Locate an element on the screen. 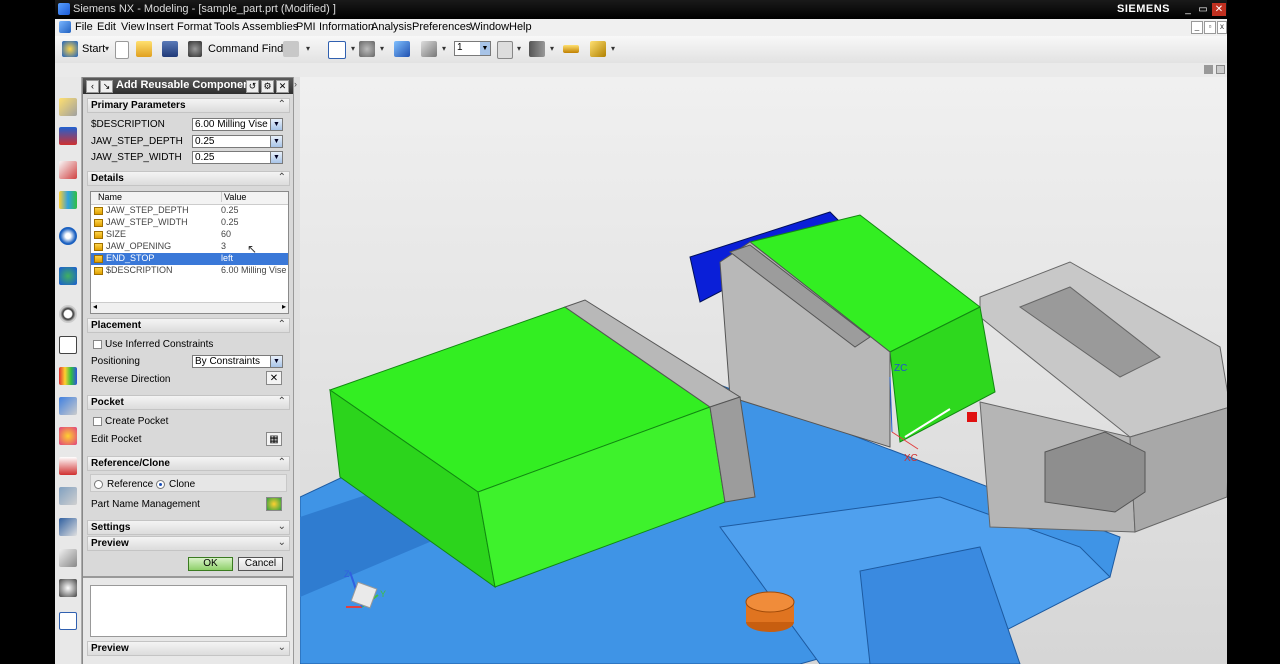 This screenshot has width=1280, height=664. layer-settings-icon is located at coordinates (505, 50).